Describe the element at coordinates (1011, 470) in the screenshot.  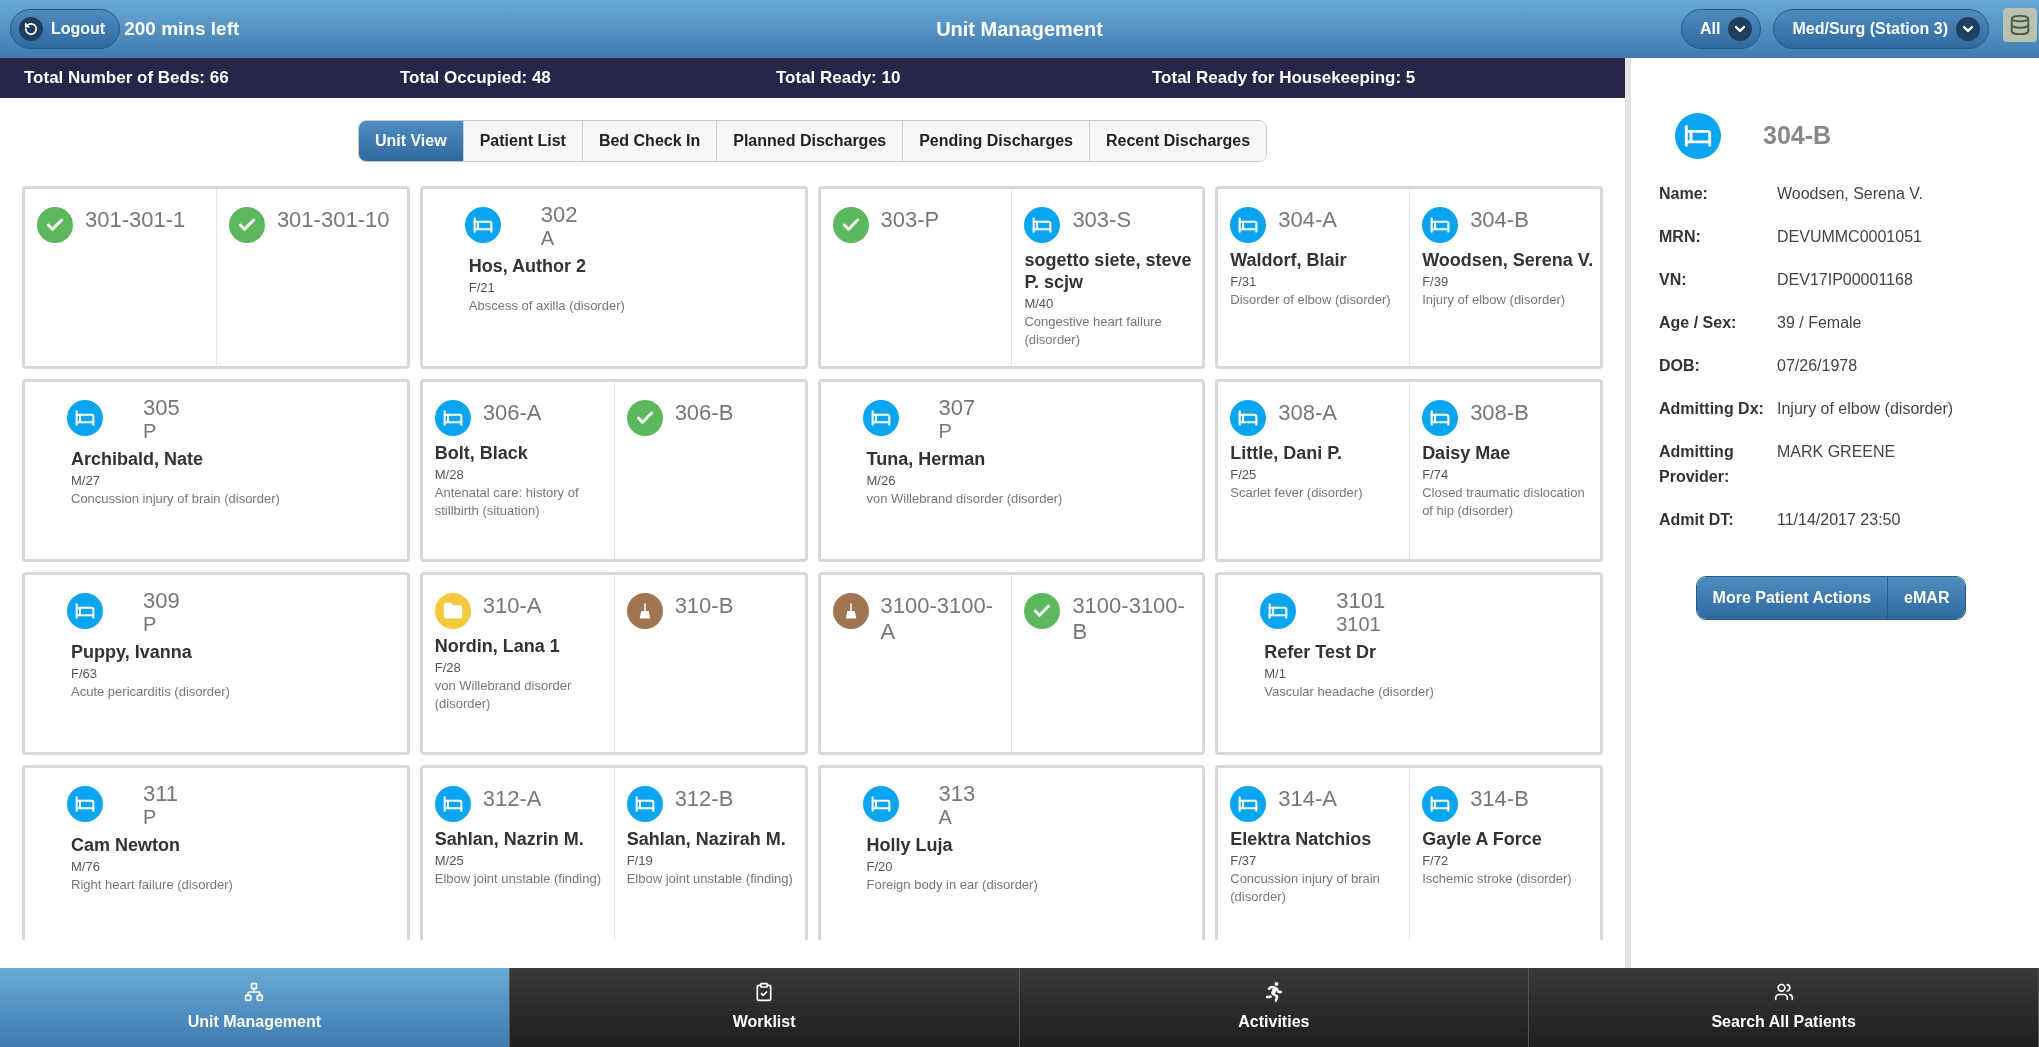
I see `bed-card: 307 P Tuna, Herman M/26 von Willebrand disorder (disorder)` at that location.